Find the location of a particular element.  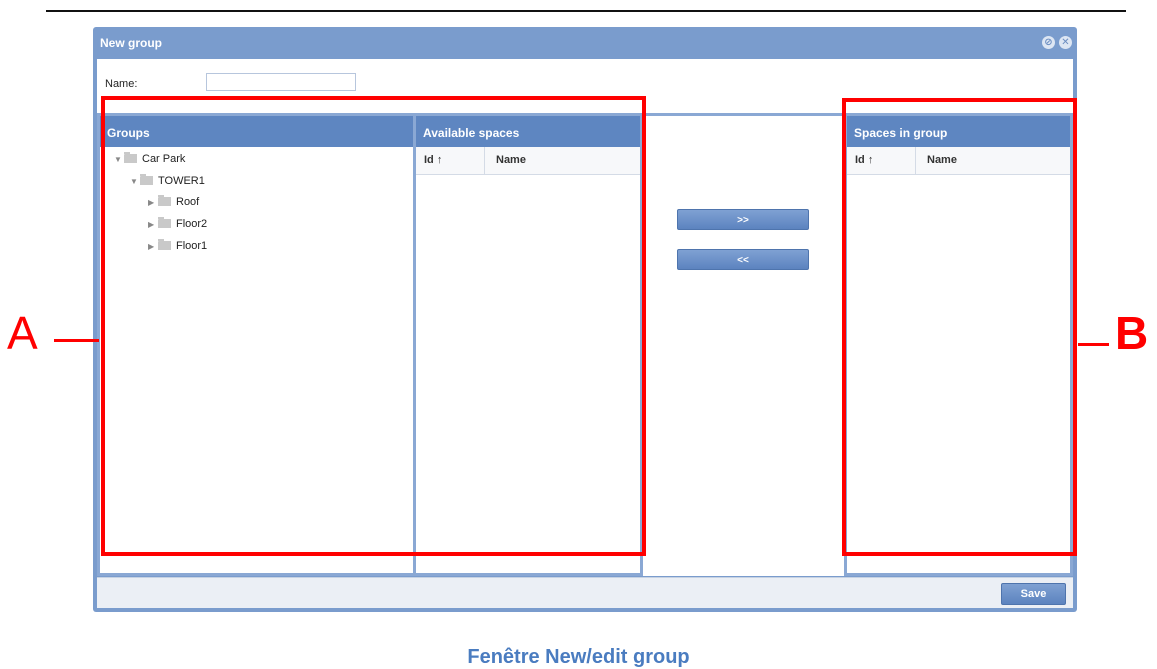

transfer-area: >> << is located at coordinates (743, 344).